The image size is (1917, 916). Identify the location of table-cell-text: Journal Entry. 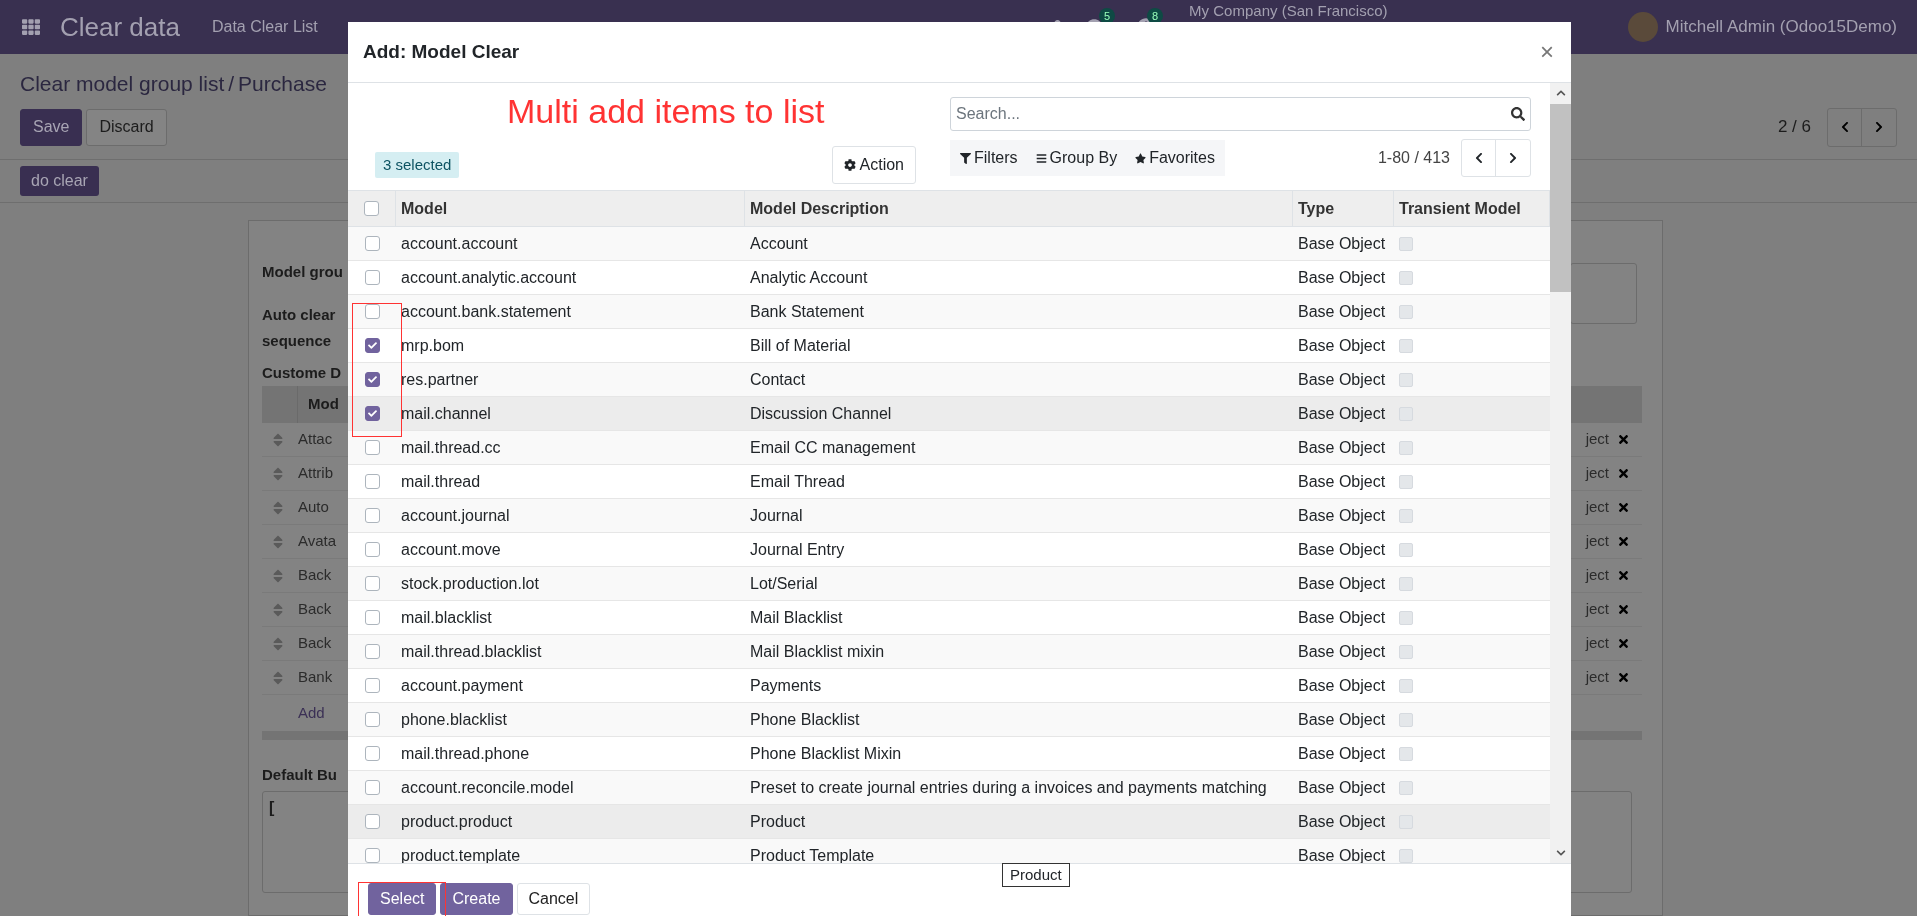
(797, 549).